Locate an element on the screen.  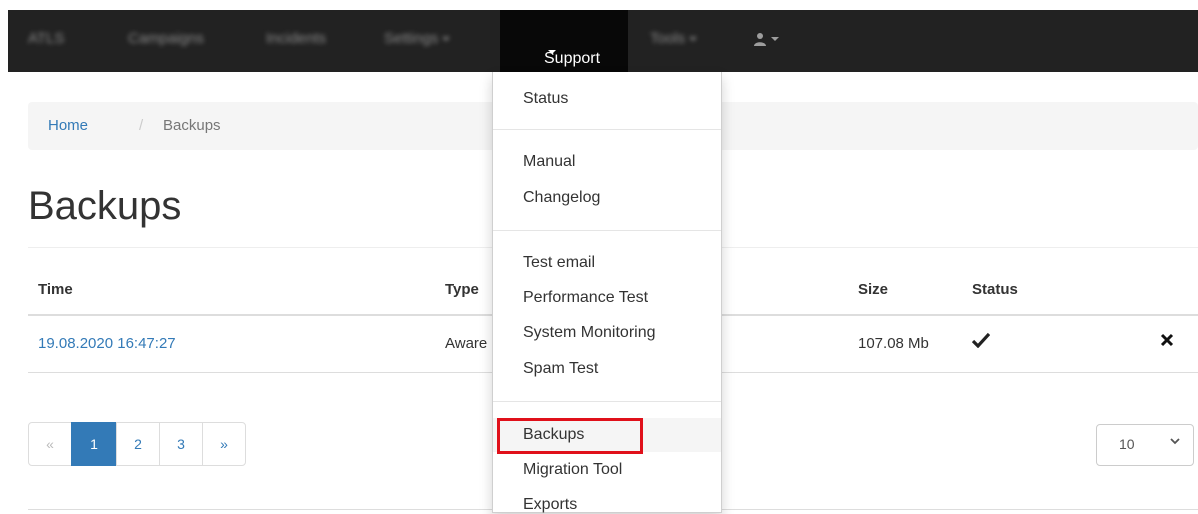
nav-settings: Settings is located at coordinates (417, 41).